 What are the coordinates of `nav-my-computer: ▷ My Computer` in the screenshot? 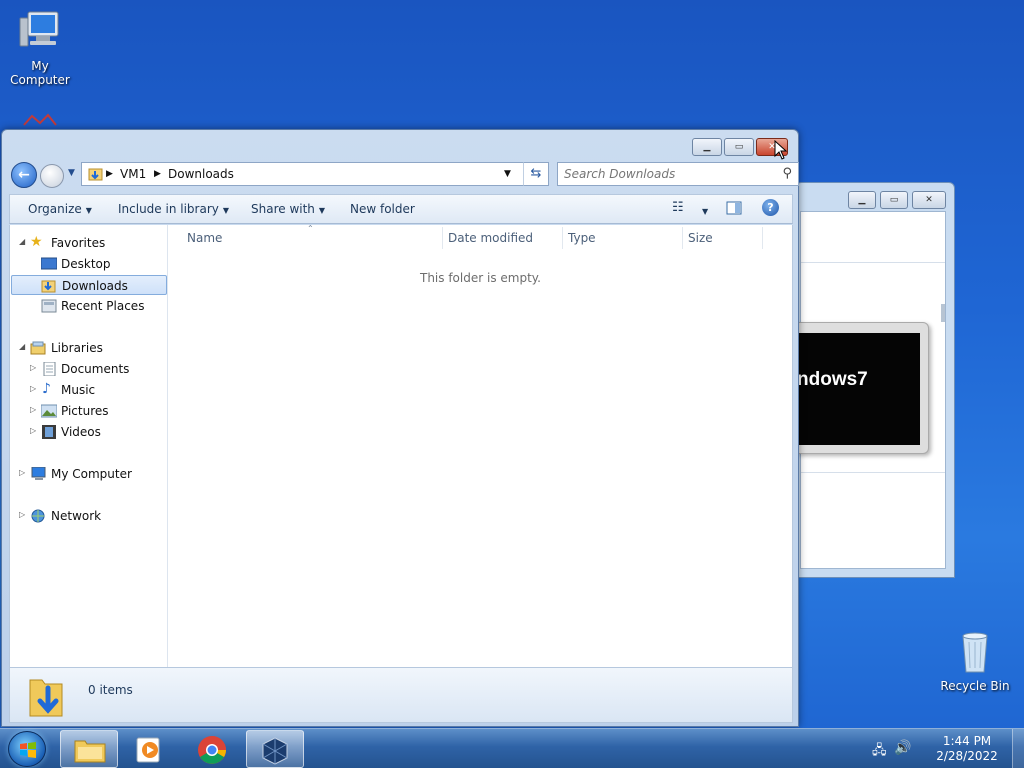 It's located at (88, 474).